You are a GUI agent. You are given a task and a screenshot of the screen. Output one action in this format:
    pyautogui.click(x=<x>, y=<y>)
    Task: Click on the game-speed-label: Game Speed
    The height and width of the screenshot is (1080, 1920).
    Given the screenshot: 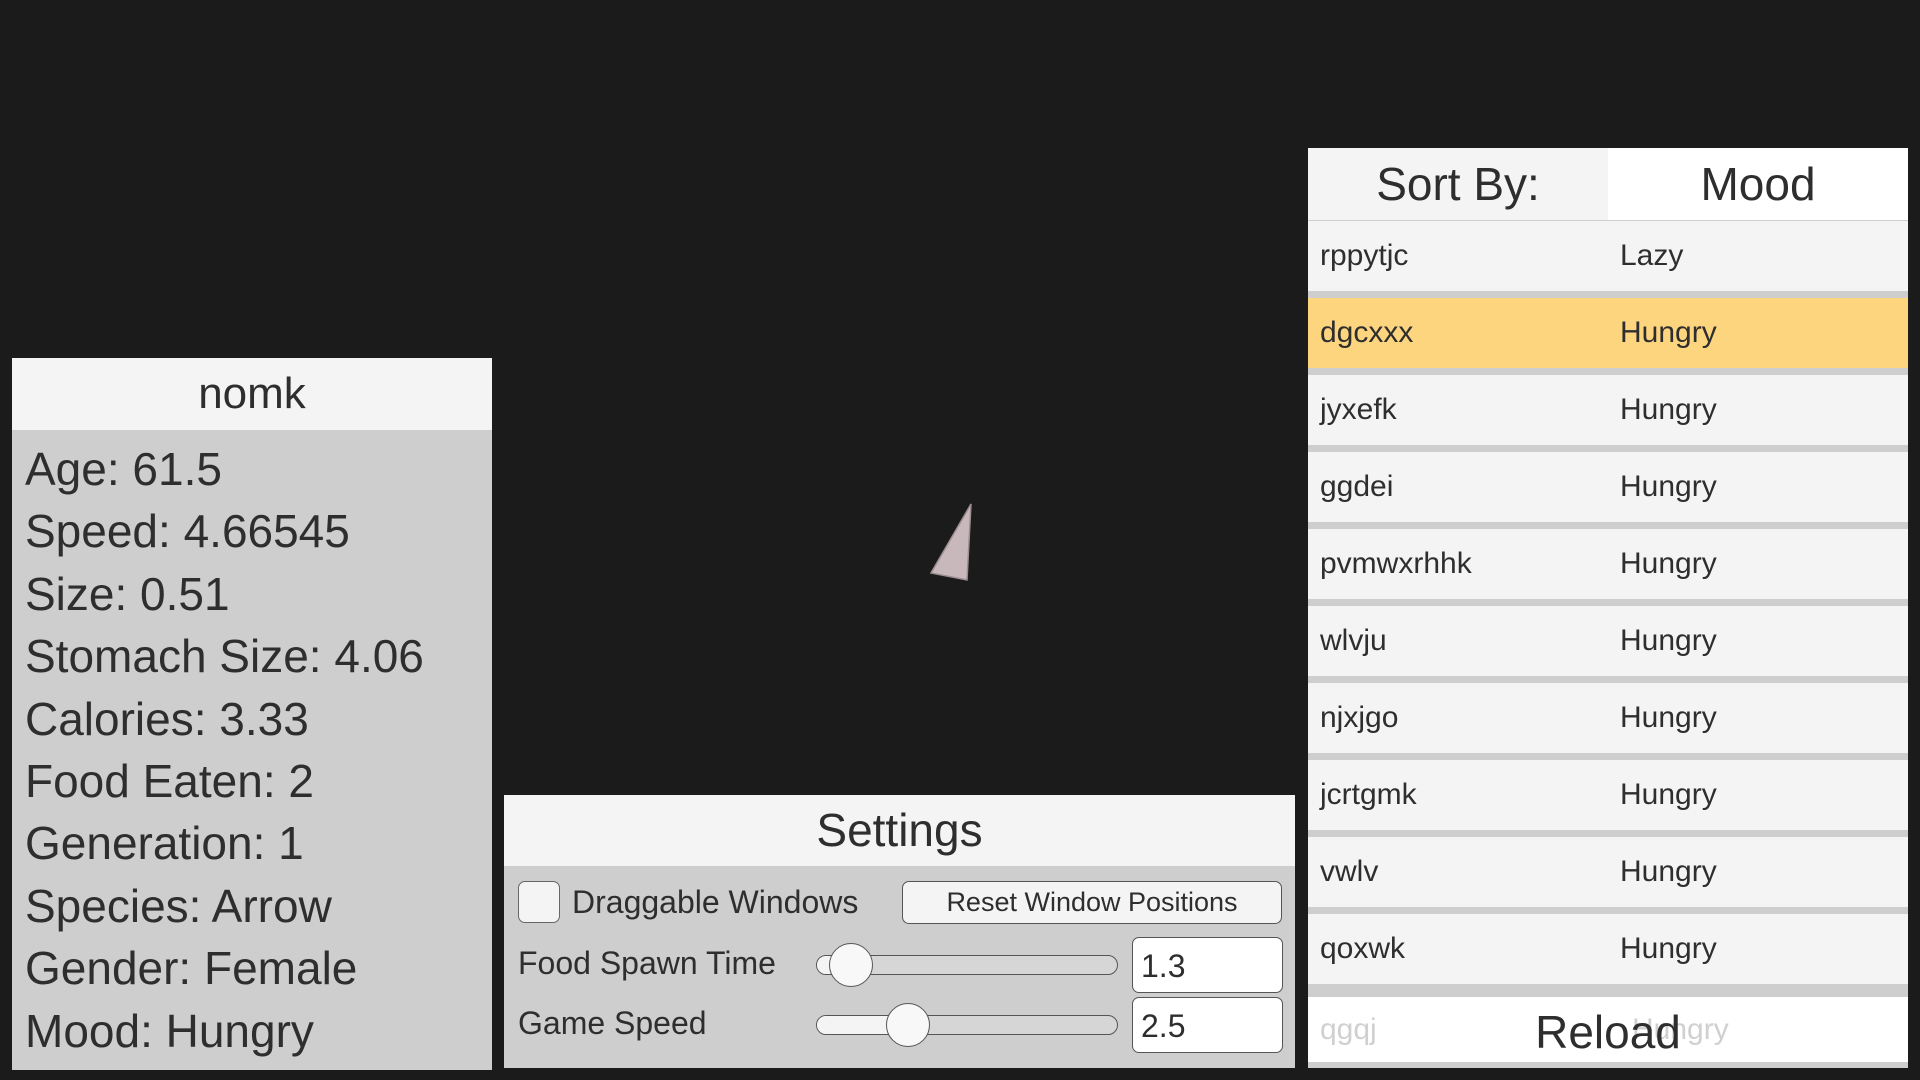 What is the action you would take?
    pyautogui.click(x=612, y=1023)
    